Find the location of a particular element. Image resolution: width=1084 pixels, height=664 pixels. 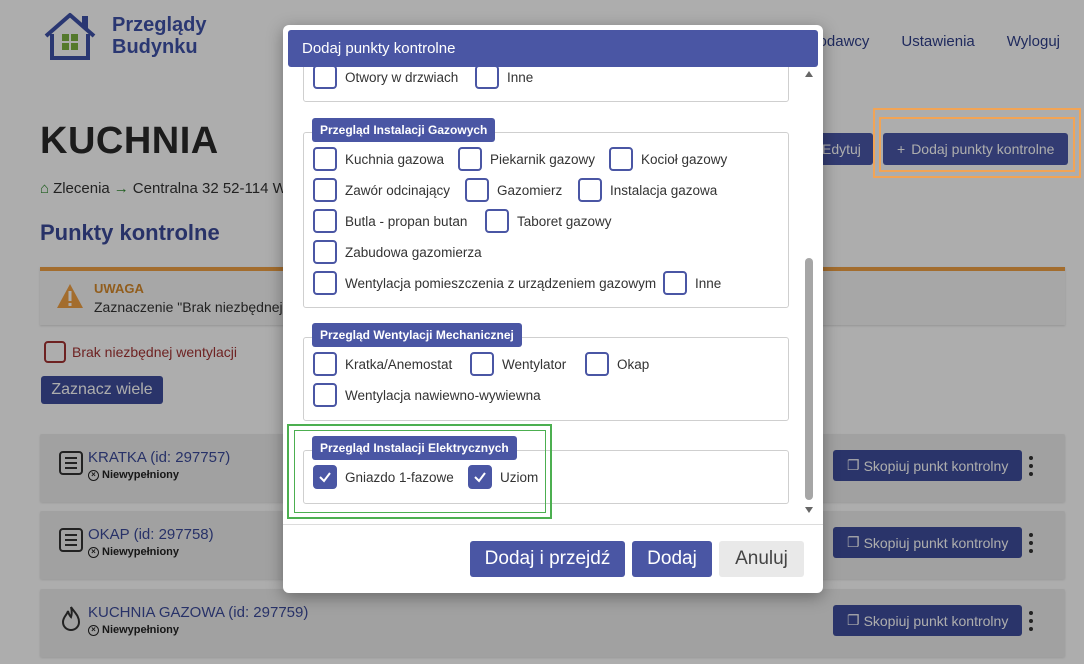

checkbox-label: Kuchnia gazowa is located at coordinates (395, 159).